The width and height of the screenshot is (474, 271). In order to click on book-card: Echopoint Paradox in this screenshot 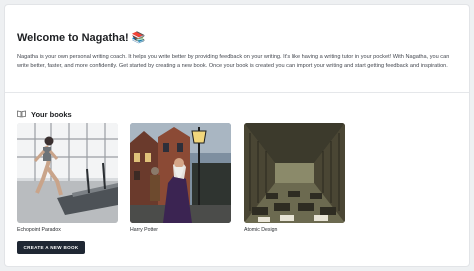, I will do `click(67, 178)`.